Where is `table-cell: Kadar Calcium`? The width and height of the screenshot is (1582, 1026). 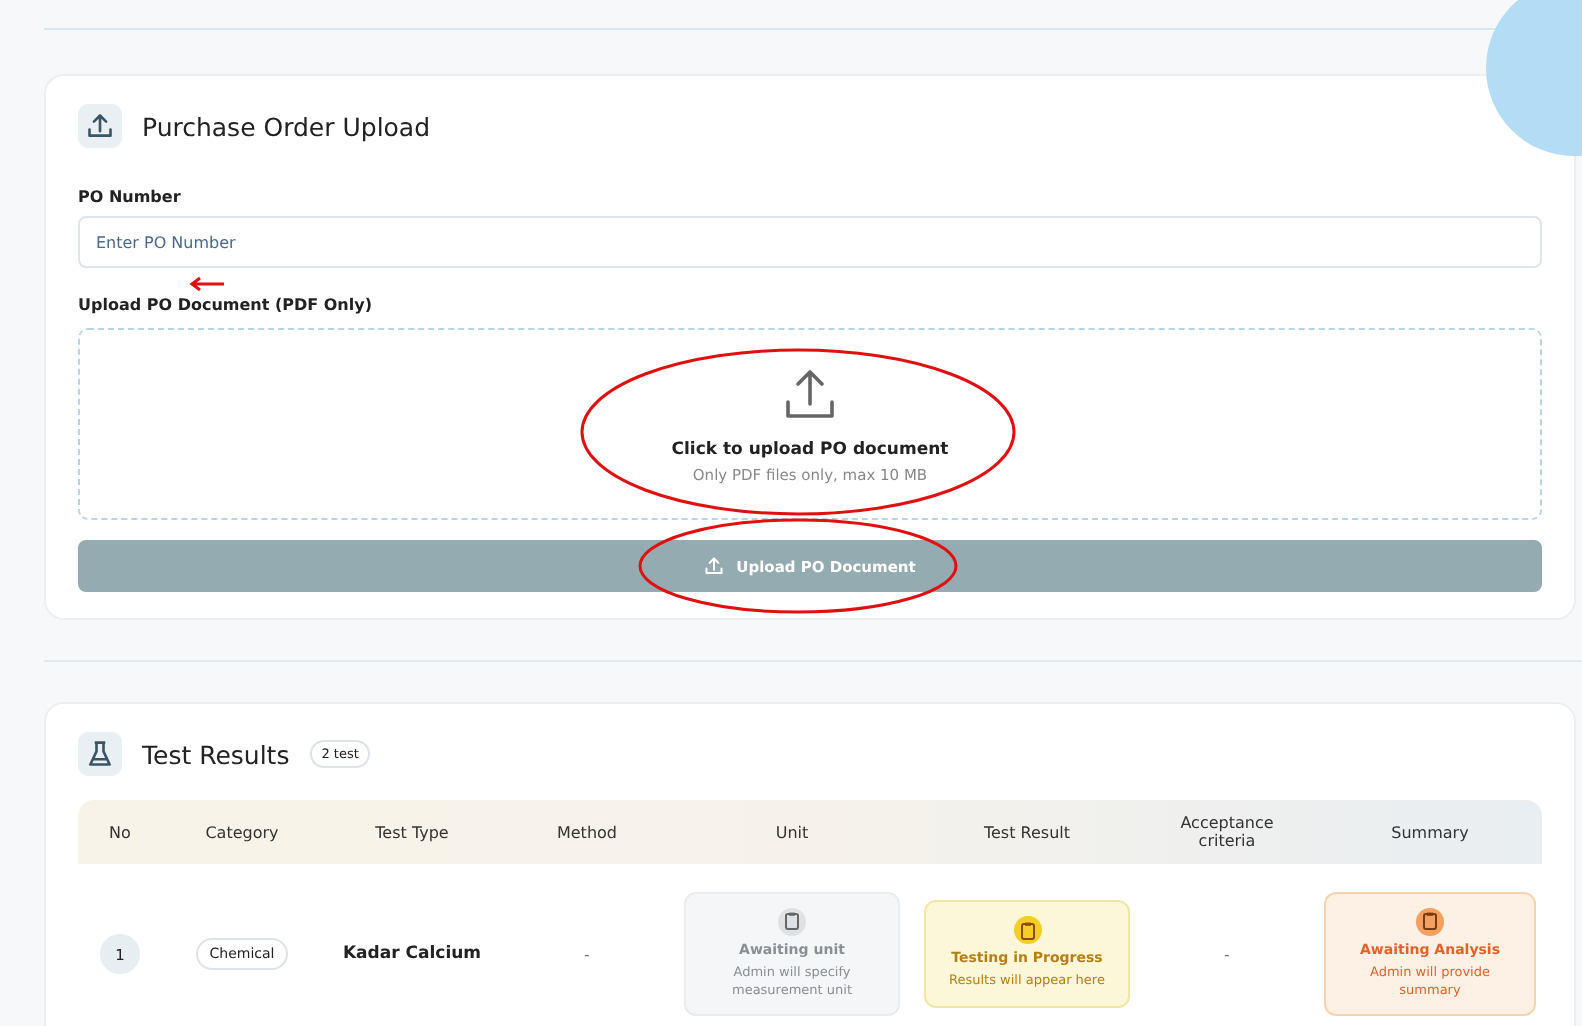
table-cell: Kadar Calcium is located at coordinates (412, 954).